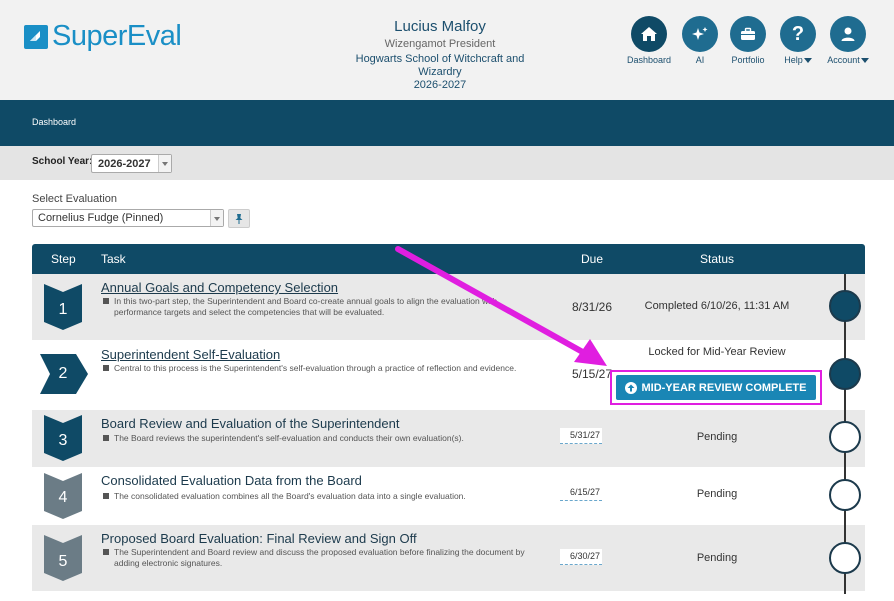 This screenshot has height=601, width=894. Describe the element at coordinates (798, 34) in the screenshot. I see `question-icon: ?` at that location.